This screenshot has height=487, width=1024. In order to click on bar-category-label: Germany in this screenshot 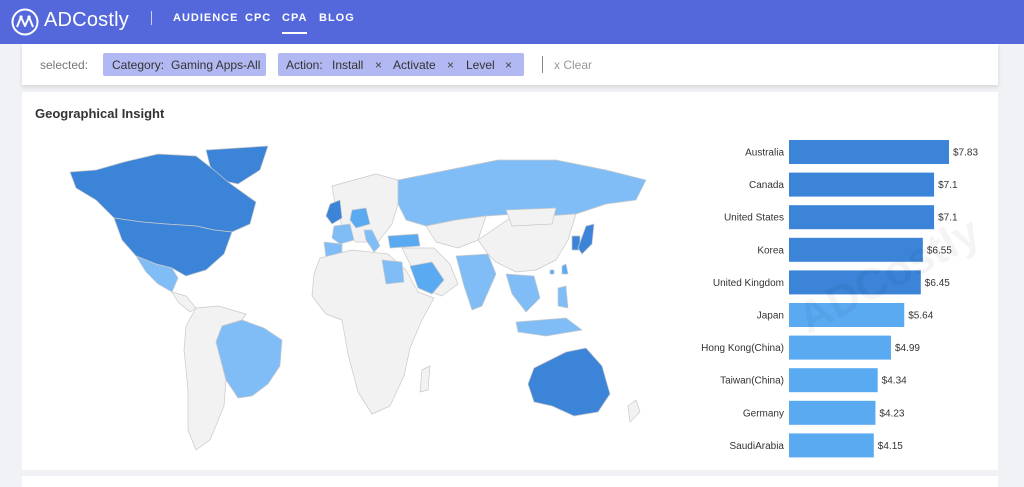, I will do `click(763, 413)`.